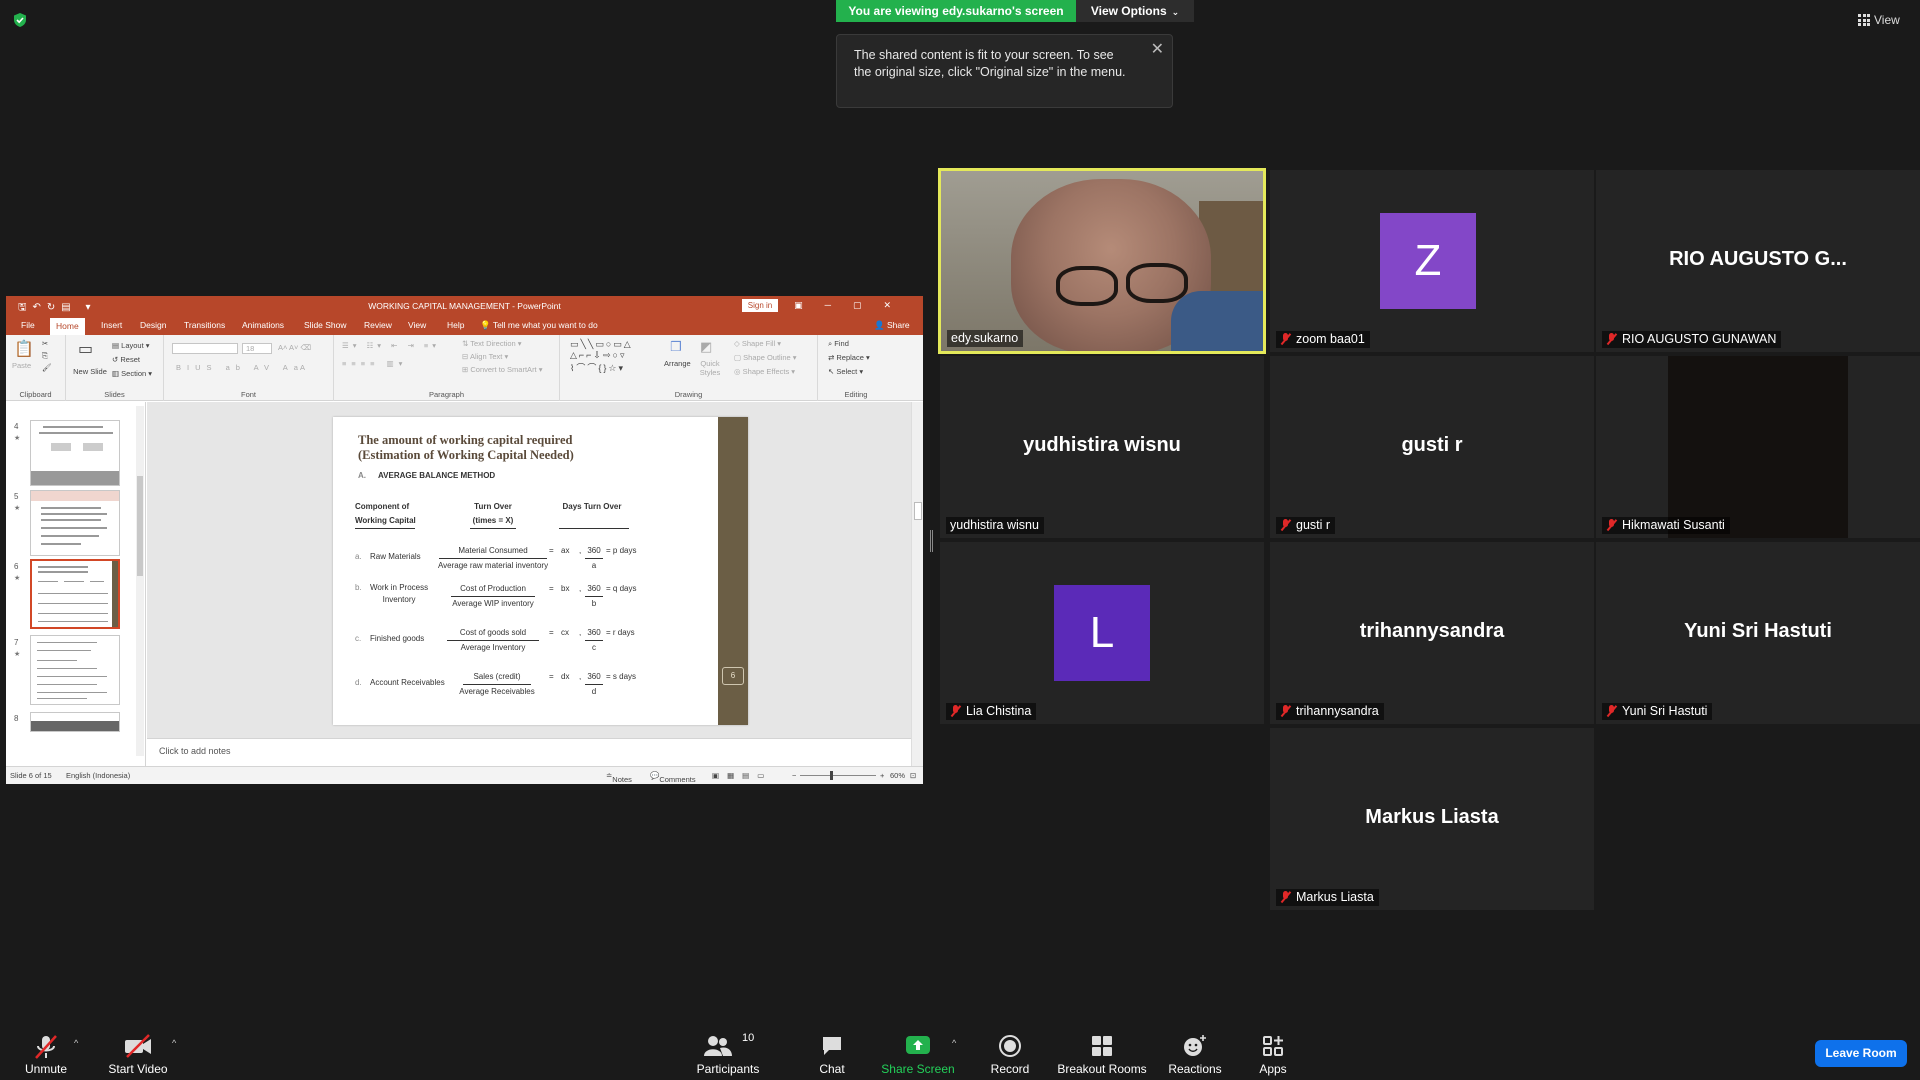 This screenshot has width=1920, height=1080. What do you see at coordinates (378, 325) in the screenshot?
I see `tab-review: Review` at bounding box center [378, 325].